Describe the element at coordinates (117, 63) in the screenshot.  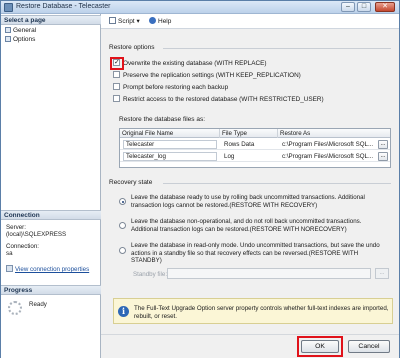
I see `overwrite-highlight-box` at that location.